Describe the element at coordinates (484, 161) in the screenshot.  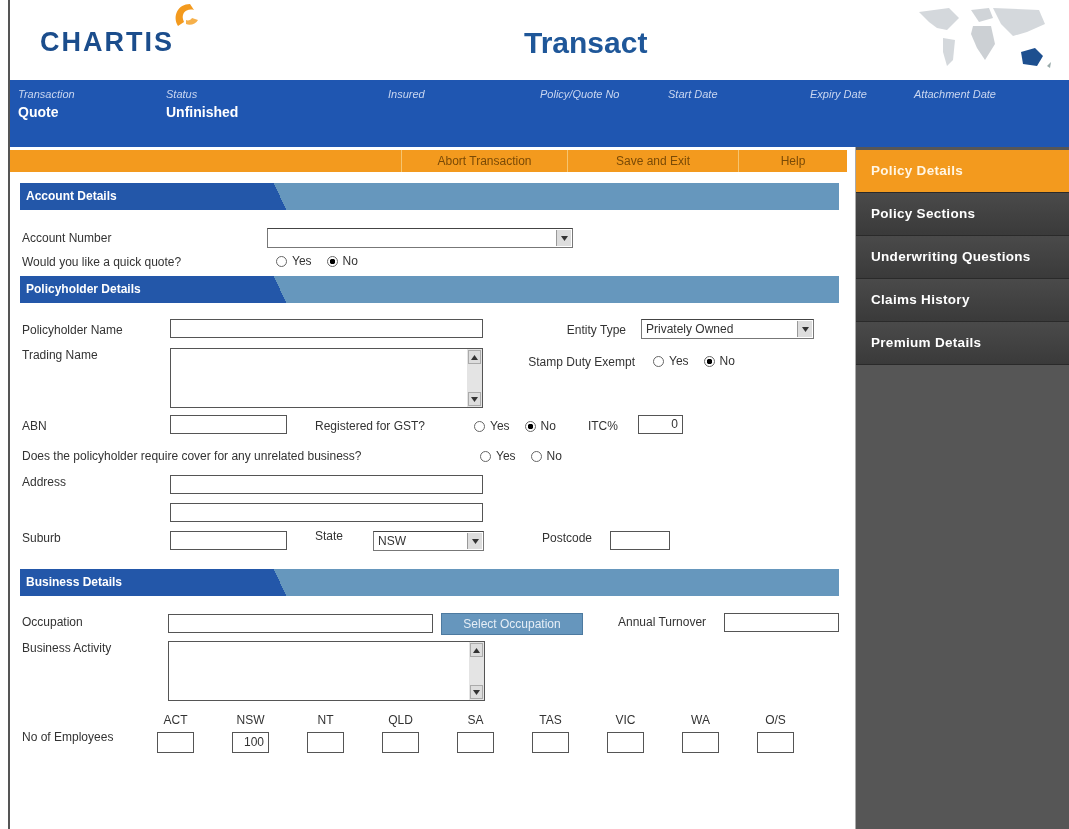
I see `toolbar-link: Abort Transaction` at that location.